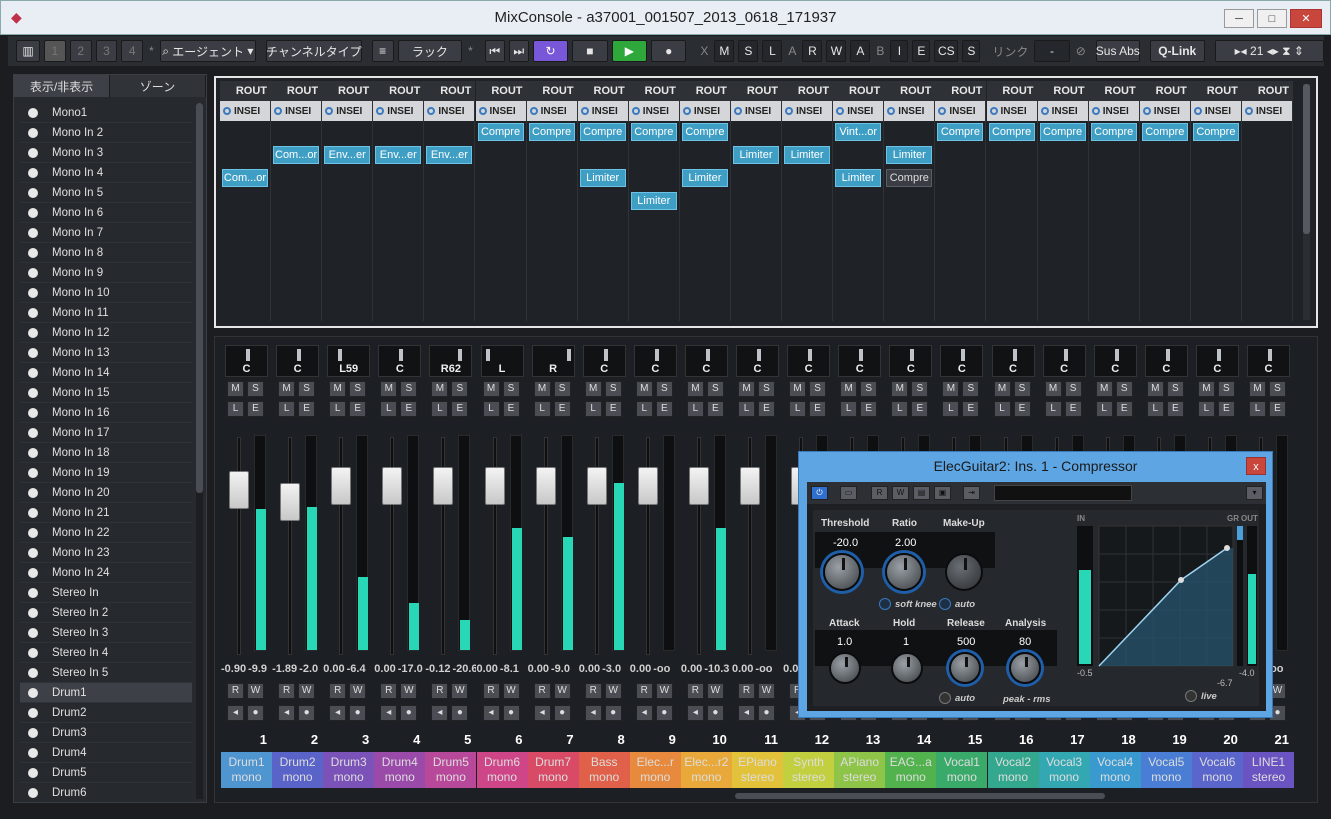 Image resolution: width=1331 pixels, height=819 pixels. What do you see at coordinates (106, 773) in the screenshot?
I see `channel-visibility-item: Drum5` at bounding box center [106, 773].